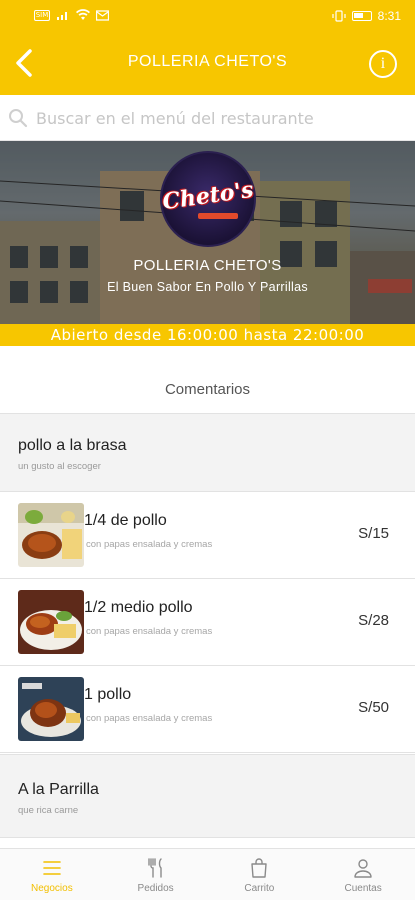  Describe the element at coordinates (207, 287) in the screenshot. I see `restaurant-tagline: El Buen Sabor En Pollo Y Parrillas` at that location.